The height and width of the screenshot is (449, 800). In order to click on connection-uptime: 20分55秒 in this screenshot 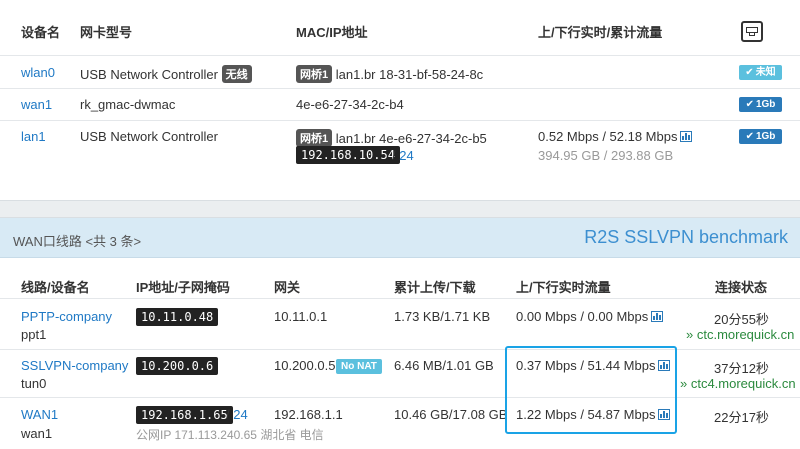, I will do `click(741, 319)`.